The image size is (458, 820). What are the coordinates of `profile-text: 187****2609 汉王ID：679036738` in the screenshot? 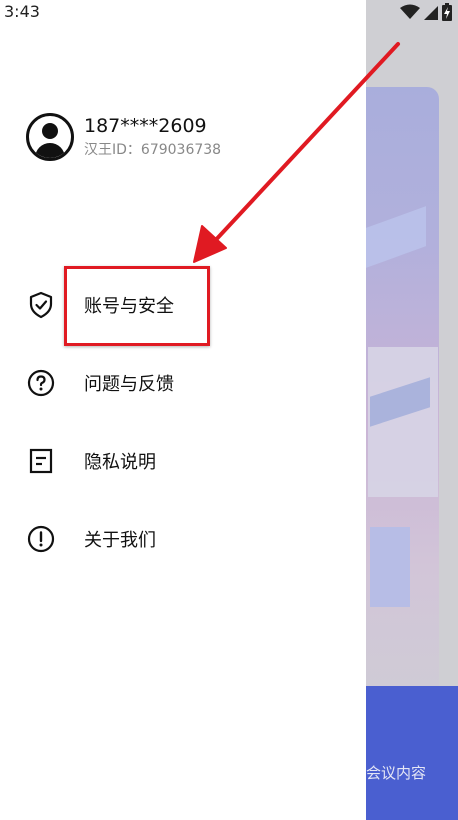 It's located at (152, 137).